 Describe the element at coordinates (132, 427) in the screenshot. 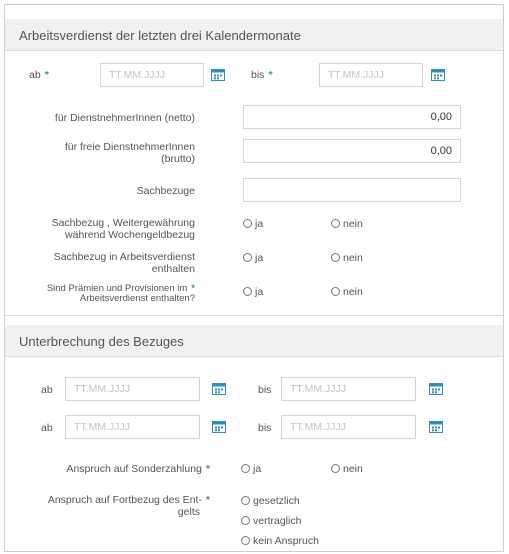

I see `interruption-from-date-input-2: TT.MM.JJJJ` at that location.